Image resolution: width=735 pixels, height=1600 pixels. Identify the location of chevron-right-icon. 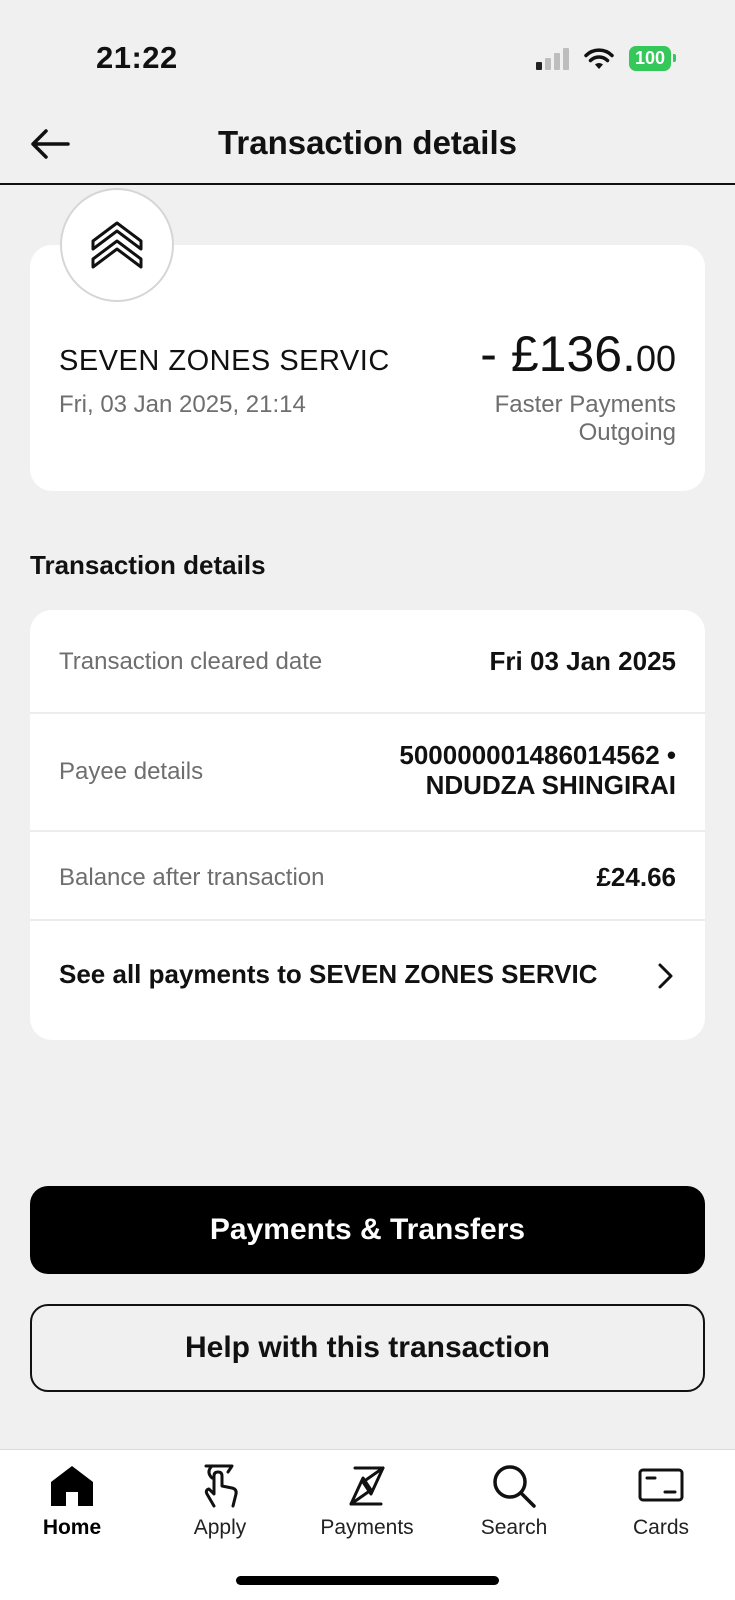
(665, 976).